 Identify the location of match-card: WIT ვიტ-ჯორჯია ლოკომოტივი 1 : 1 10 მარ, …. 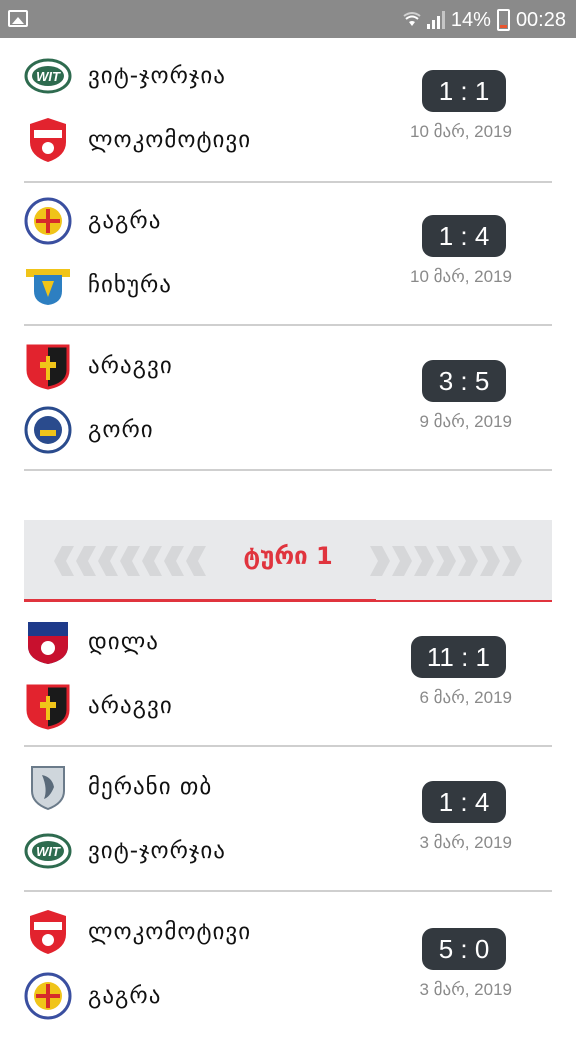
(288, 110).